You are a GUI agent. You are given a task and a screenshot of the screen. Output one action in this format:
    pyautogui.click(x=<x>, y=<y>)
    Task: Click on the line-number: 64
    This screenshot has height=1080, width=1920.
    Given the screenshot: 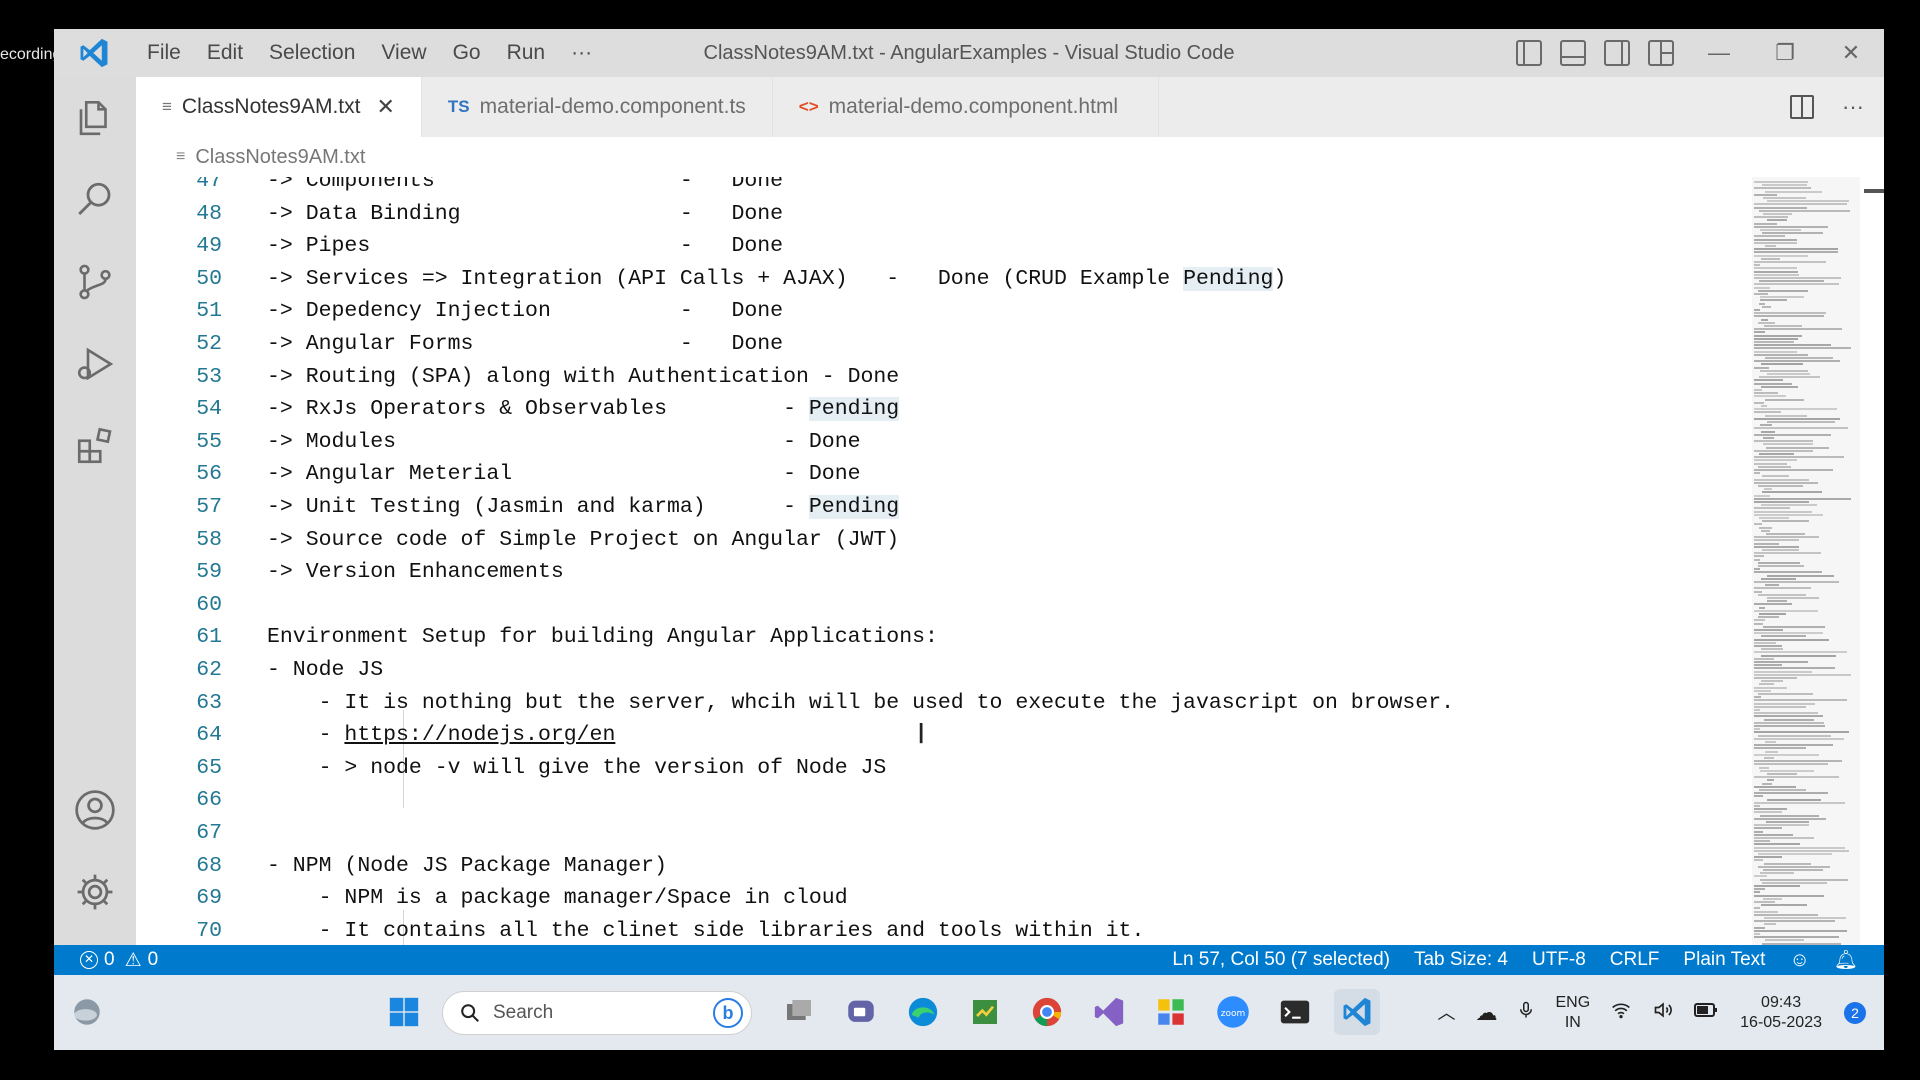 What is the action you would take?
    pyautogui.click(x=179, y=735)
    